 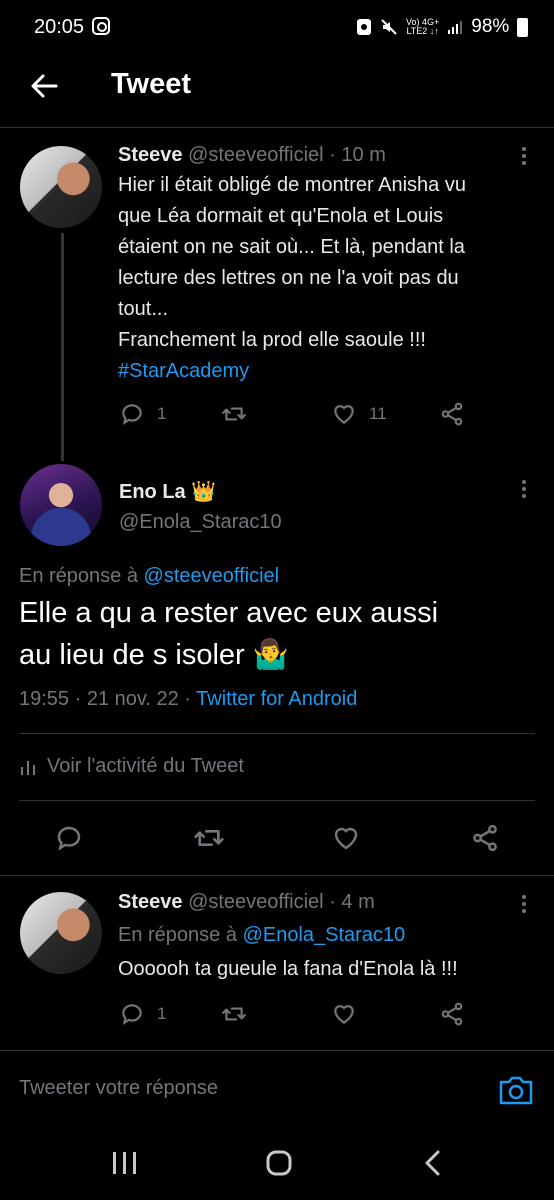 I want to click on mute-icon, so click(x=389, y=27).